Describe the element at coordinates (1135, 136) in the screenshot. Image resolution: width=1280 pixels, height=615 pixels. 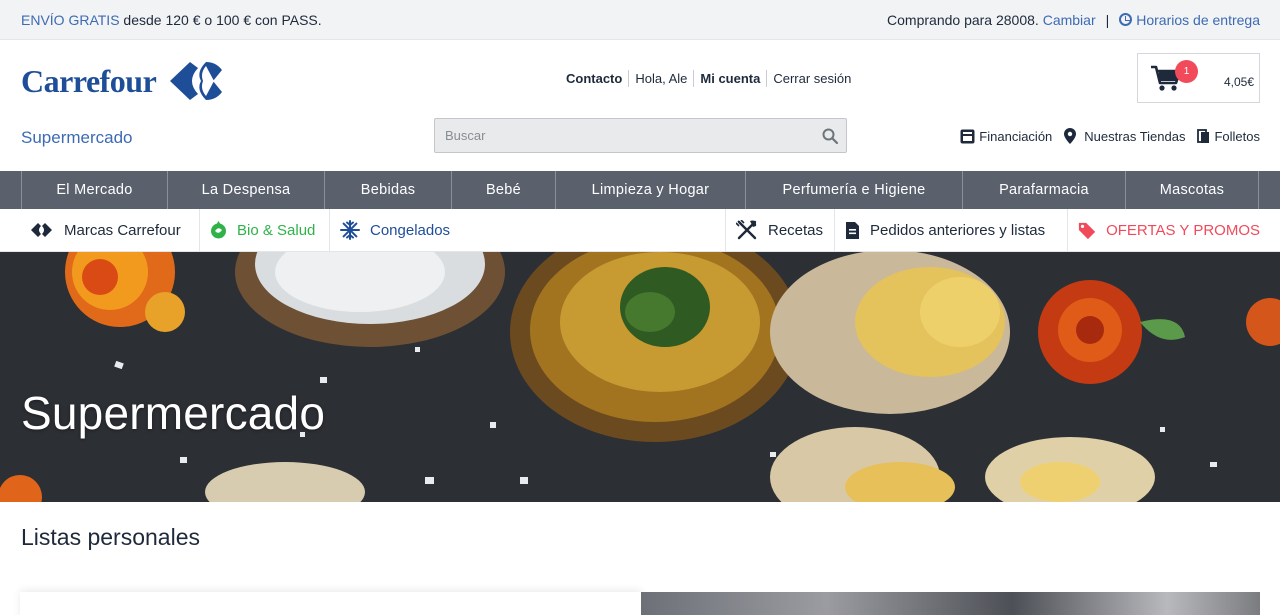
I see `stores-label: Nuestras Tiendas` at that location.